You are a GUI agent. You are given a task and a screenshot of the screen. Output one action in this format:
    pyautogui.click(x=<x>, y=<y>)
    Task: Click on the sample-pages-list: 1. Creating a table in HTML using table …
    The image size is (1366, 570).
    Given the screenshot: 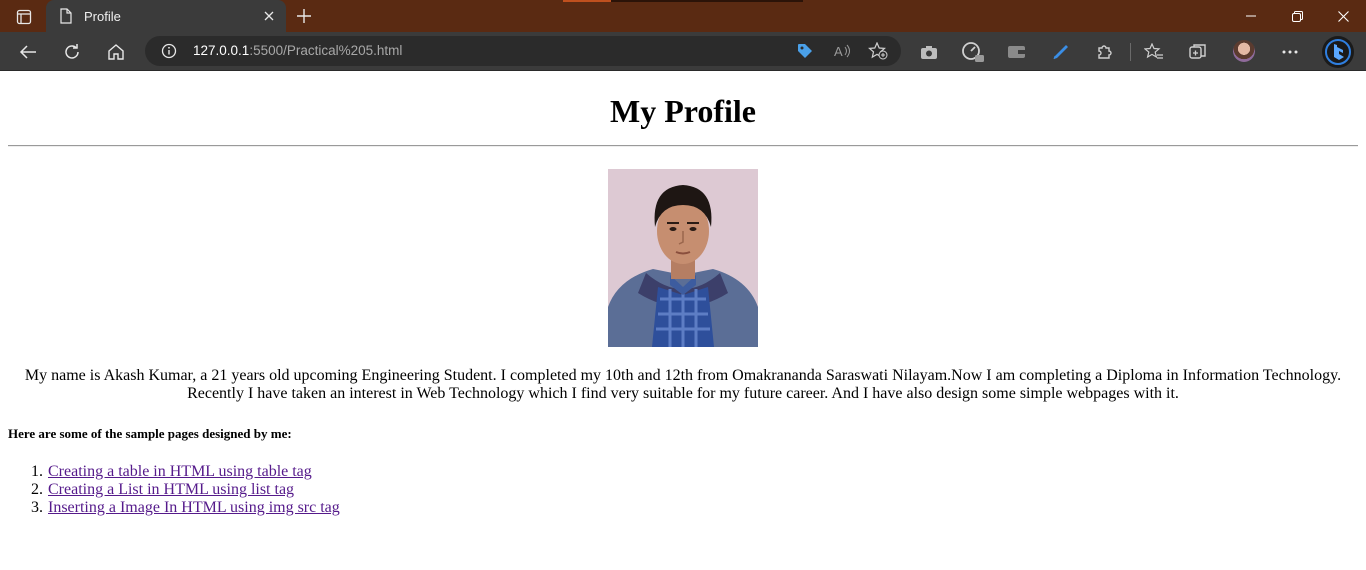 What is the action you would take?
    pyautogui.click(x=185, y=490)
    